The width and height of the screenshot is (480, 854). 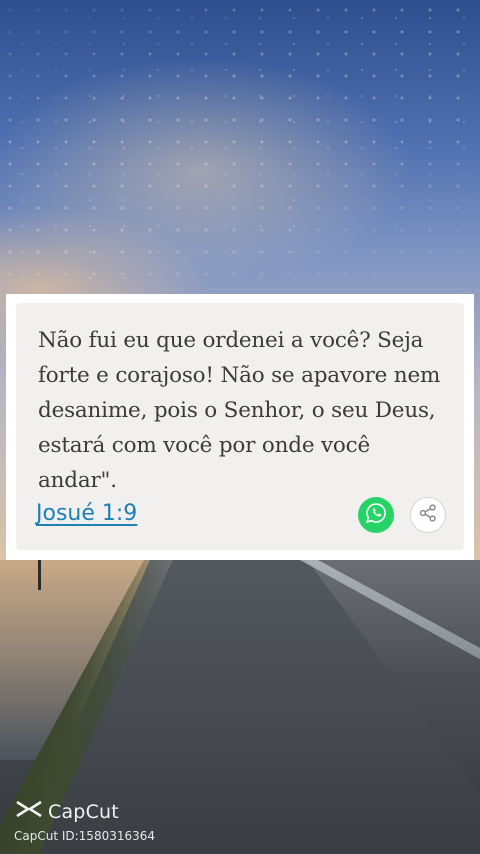 I want to click on capcut-id-text: CapCut ID:1580316364, so click(x=85, y=836).